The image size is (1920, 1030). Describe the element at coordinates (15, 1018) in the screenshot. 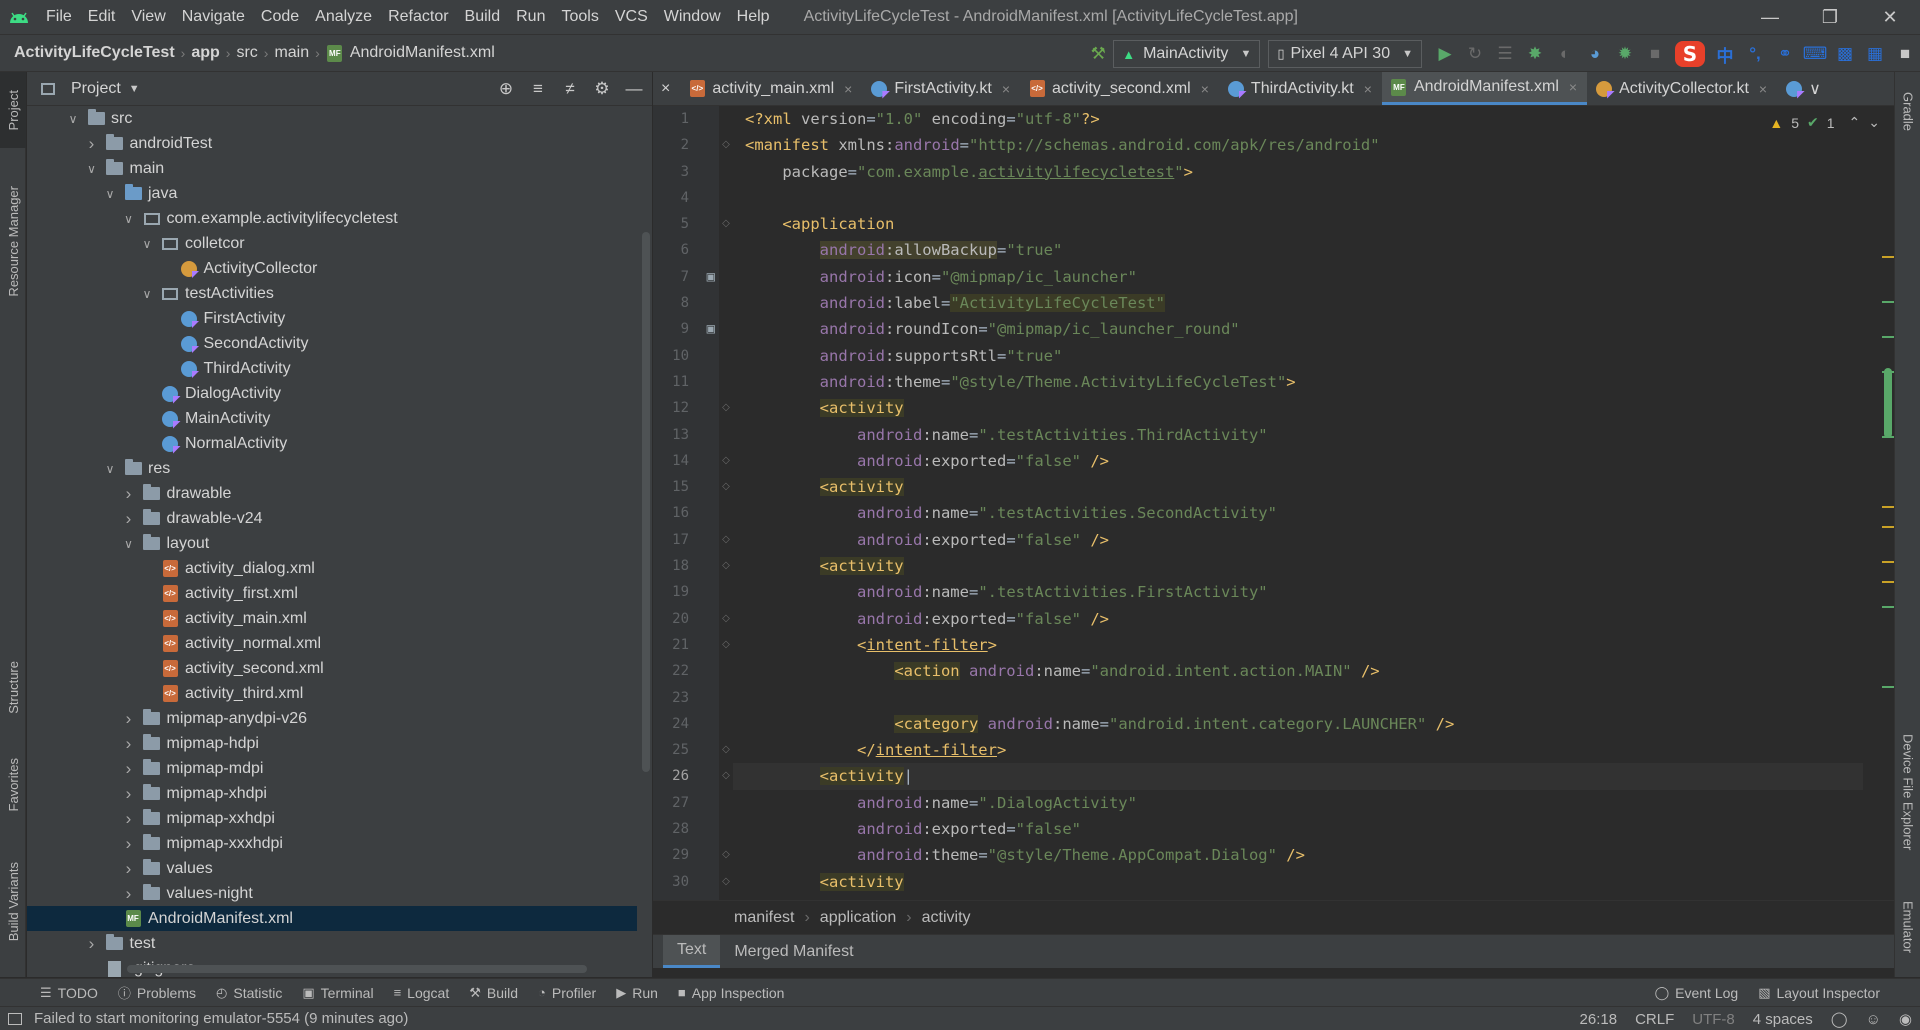

I see `status-toggle-icon` at that location.